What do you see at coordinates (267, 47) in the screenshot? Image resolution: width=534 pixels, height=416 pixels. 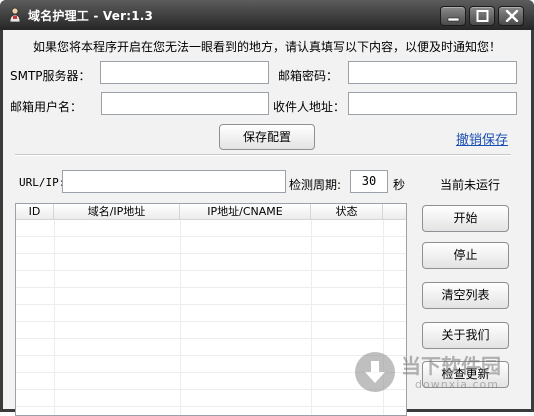 I see `notice-text: 如果您将本程序开启在您无法一眼看到的地方，请认真填写以下内容，以便及时通知您！` at bounding box center [267, 47].